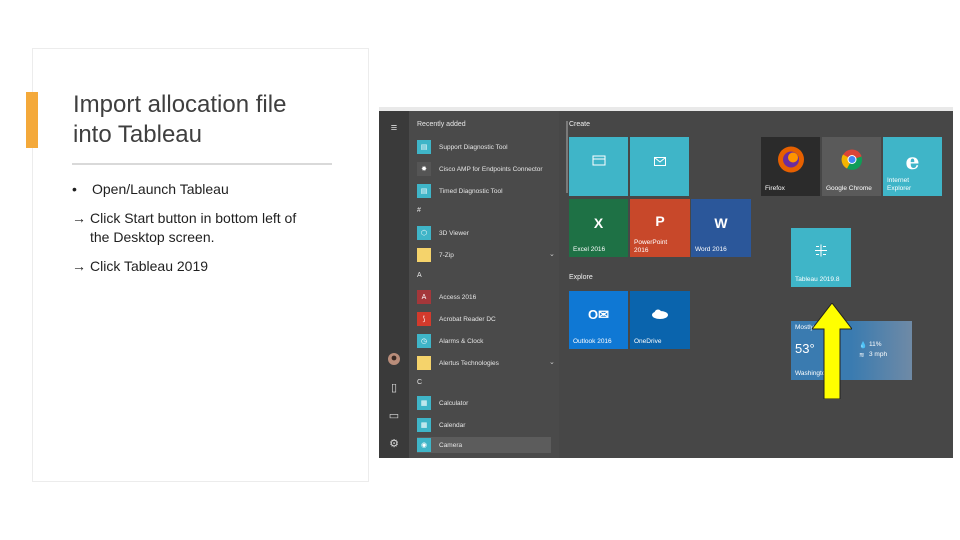 The image size is (960, 540). What do you see at coordinates (467, 319) in the screenshot?
I see `app-label: Acrobat Reader DC` at bounding box center [467, 319].